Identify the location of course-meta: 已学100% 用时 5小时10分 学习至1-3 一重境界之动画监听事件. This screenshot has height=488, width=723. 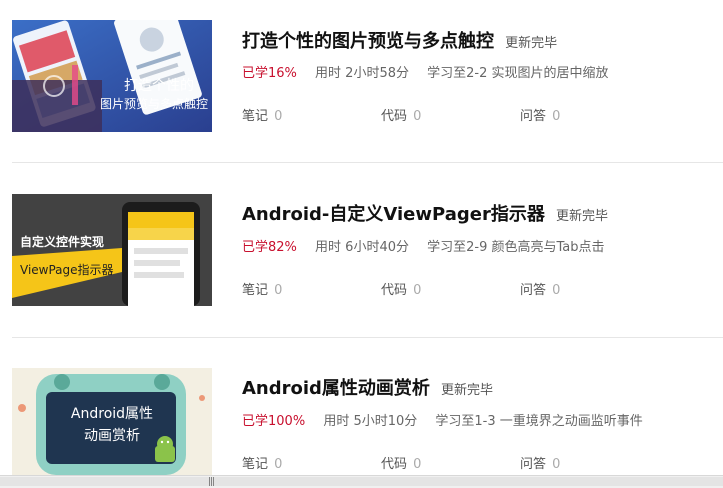
(442, 419).